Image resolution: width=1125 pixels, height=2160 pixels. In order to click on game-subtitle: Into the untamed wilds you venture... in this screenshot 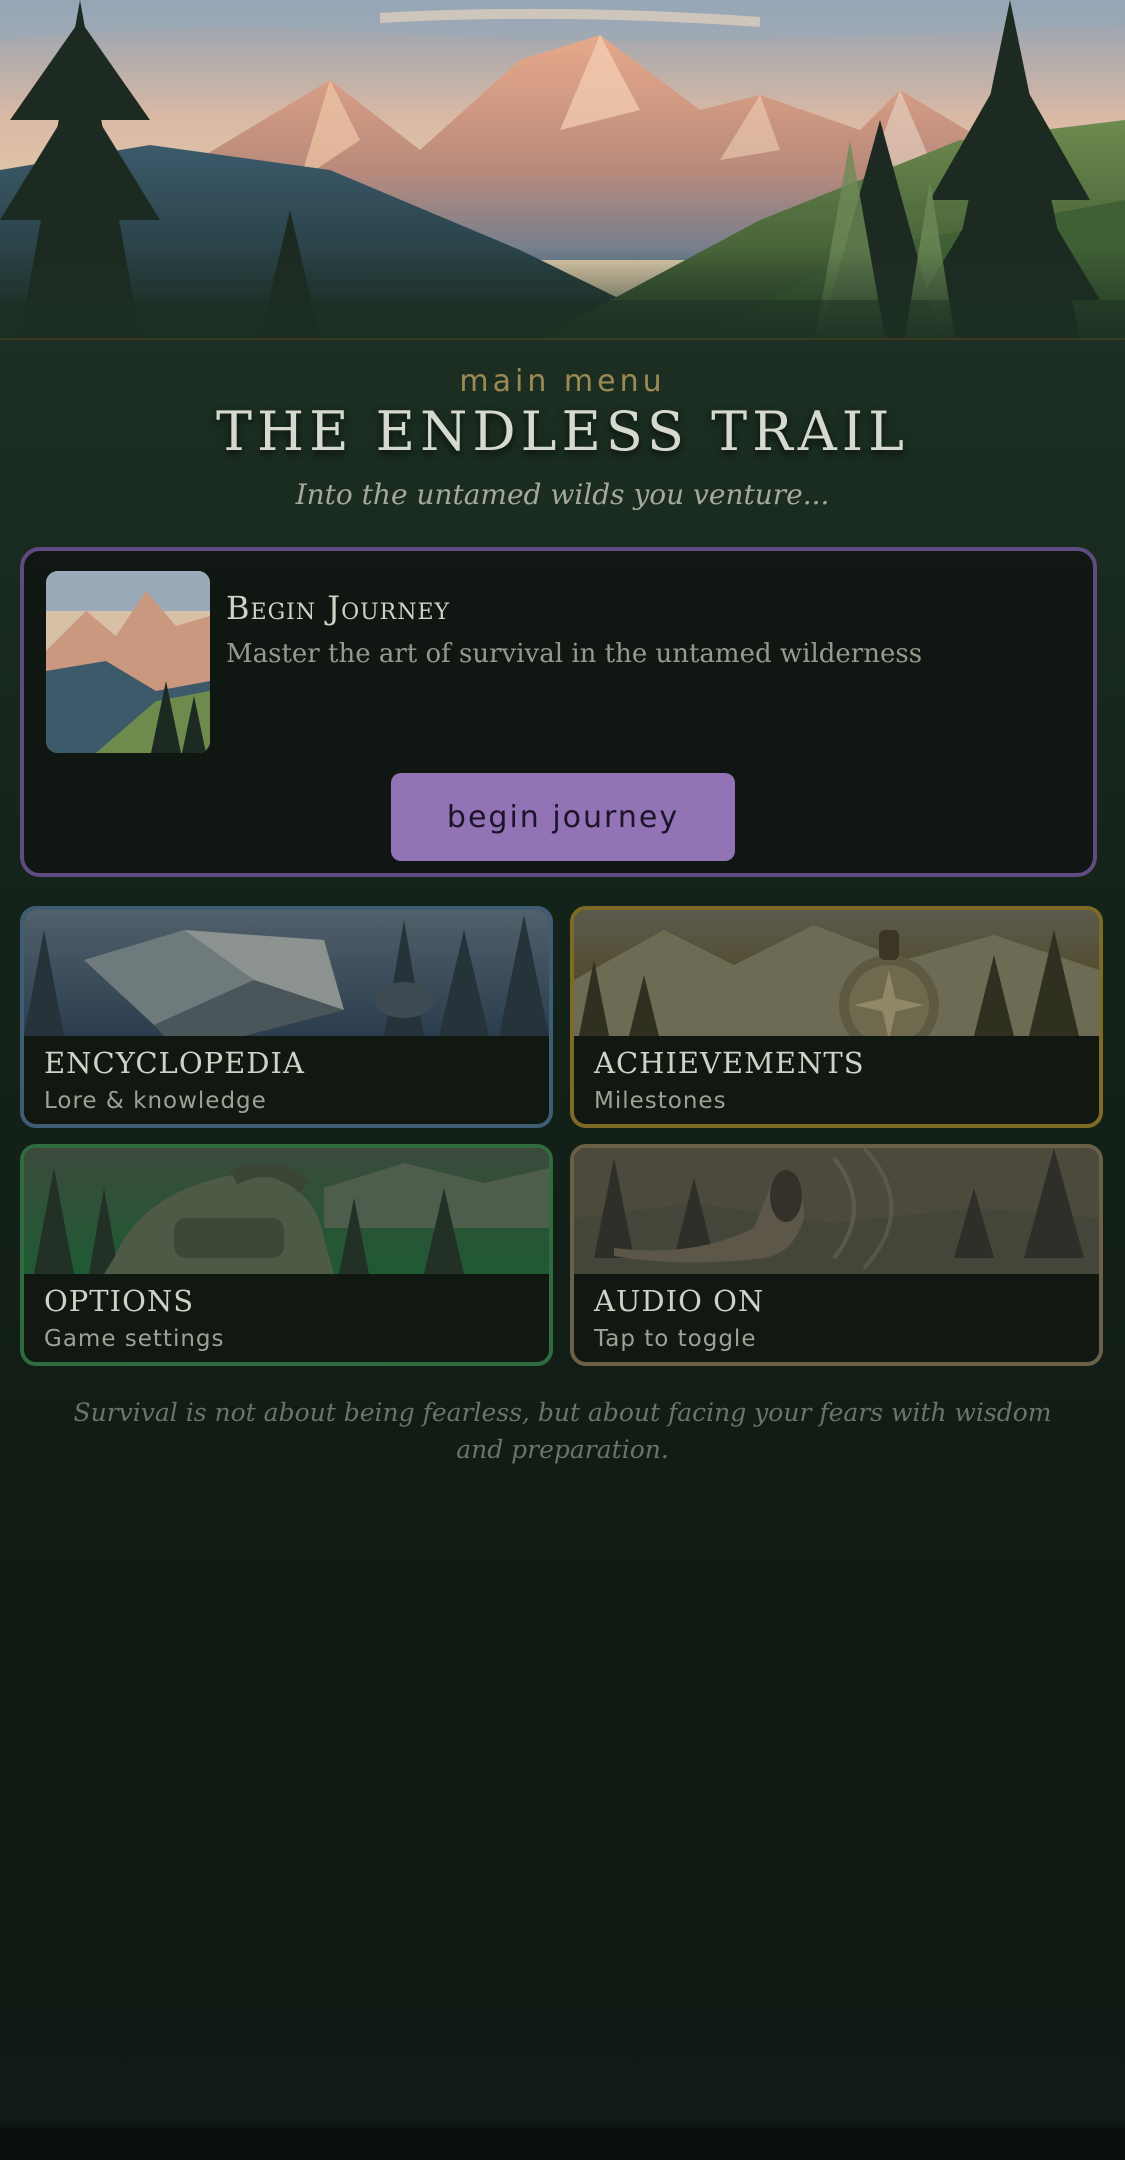, I will do `click(562, 494)`.